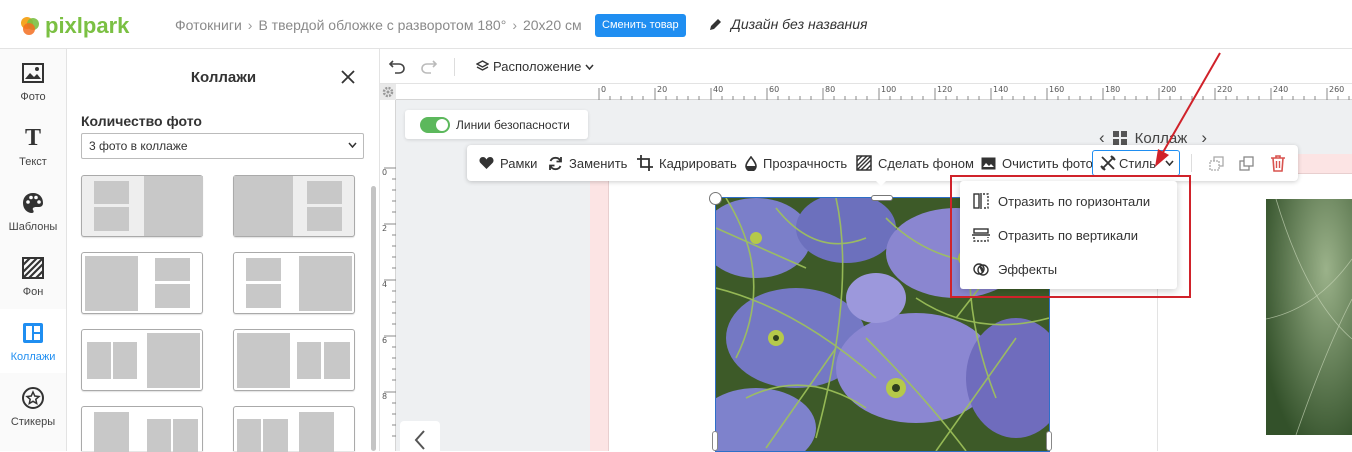 Image resolution: width=1352 pixels, height=452 pixels. What do you see at coordinates (1188, 109) in the screenshot?
I see `annotation-arrow-icon` at bounding box center [1188, 109].